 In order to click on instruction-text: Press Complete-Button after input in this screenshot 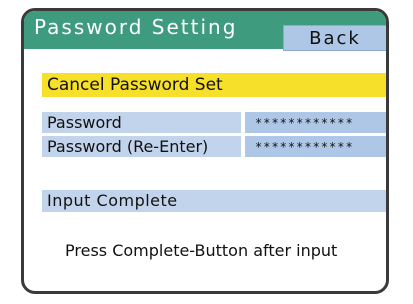, I will do `click(201, 250)`.